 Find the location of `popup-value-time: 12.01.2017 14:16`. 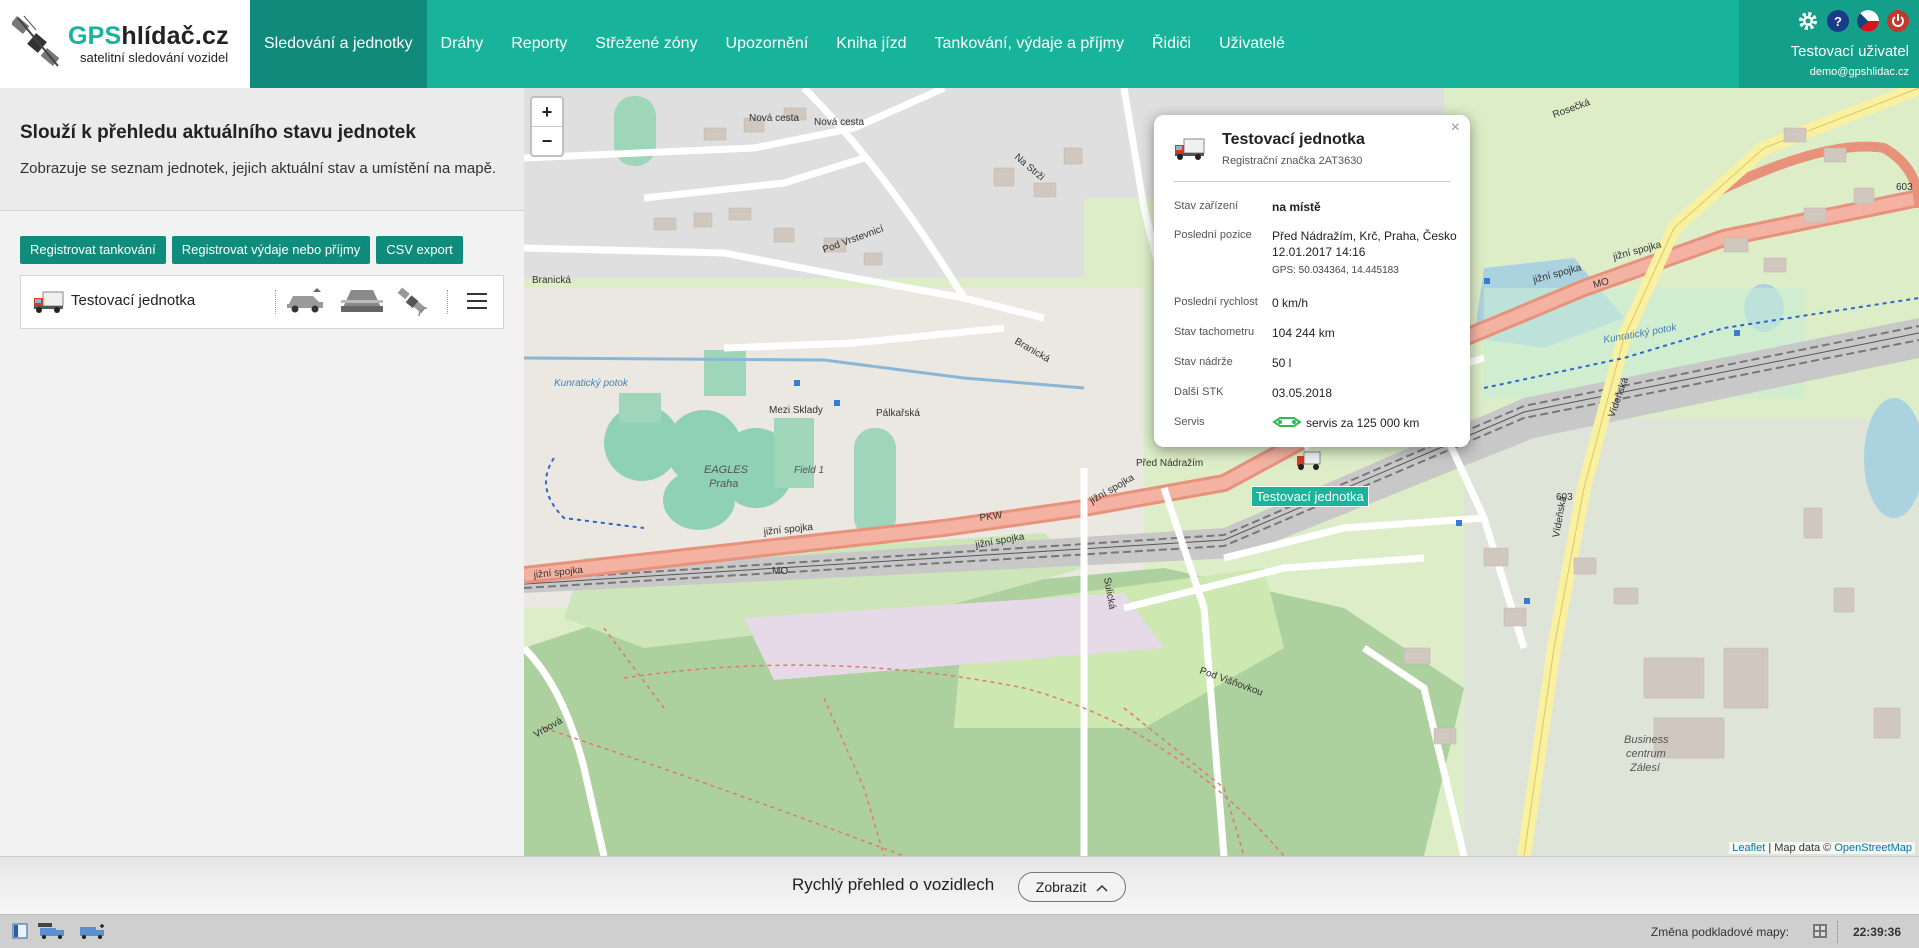

popup-value-time: 12.01.2017 14:16 is located at coordinates (1319, 252).